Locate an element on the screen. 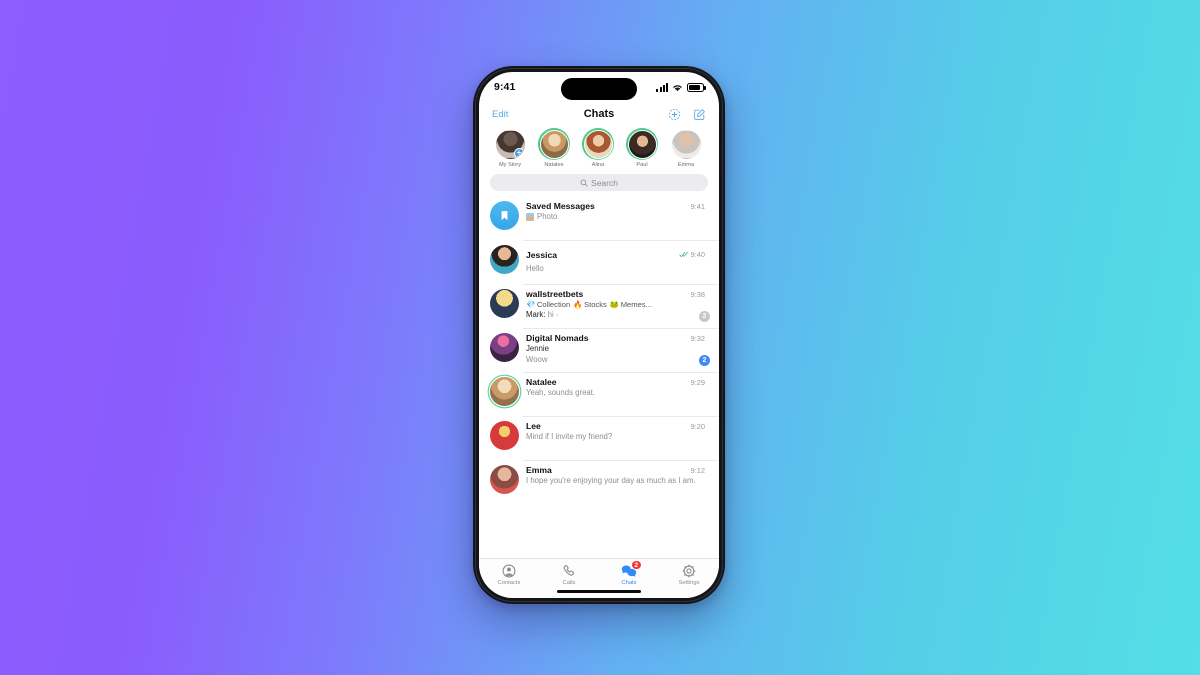  tab-label: Chats is located at coordinates (629, 583).